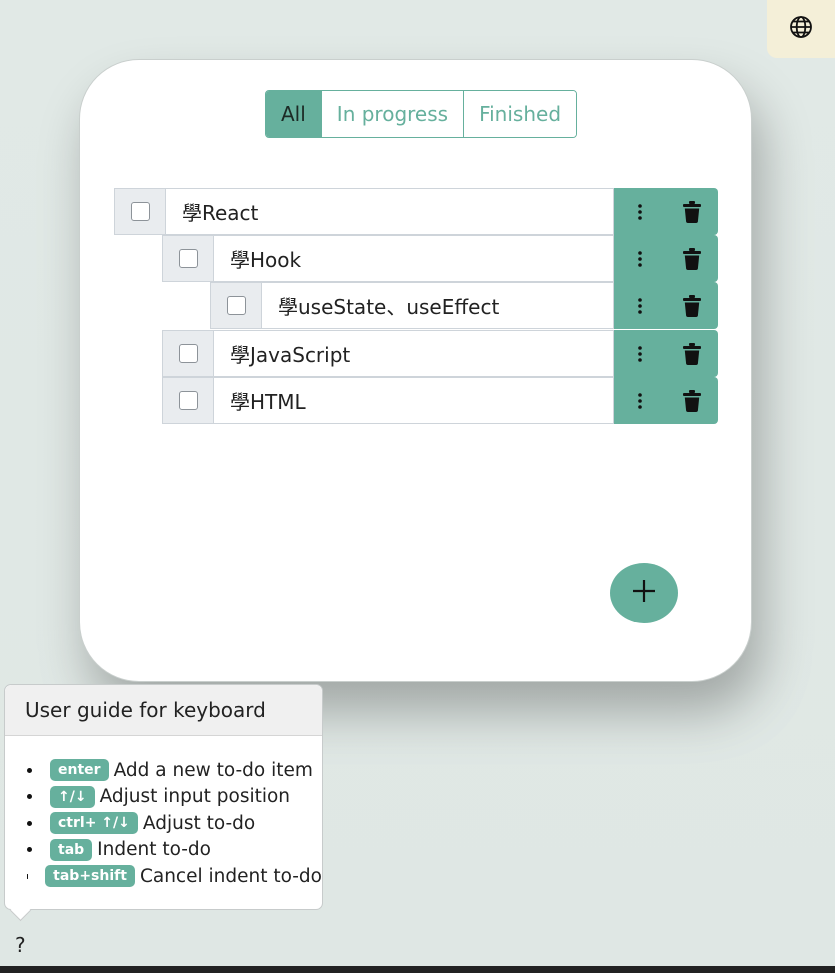 This screenshot has width=835, height=973. What do you see at coordinates (94, 823) in the screenshot?
I see `key-badge: ctrl+ ↑/↓` at bounding box center [94, 823].